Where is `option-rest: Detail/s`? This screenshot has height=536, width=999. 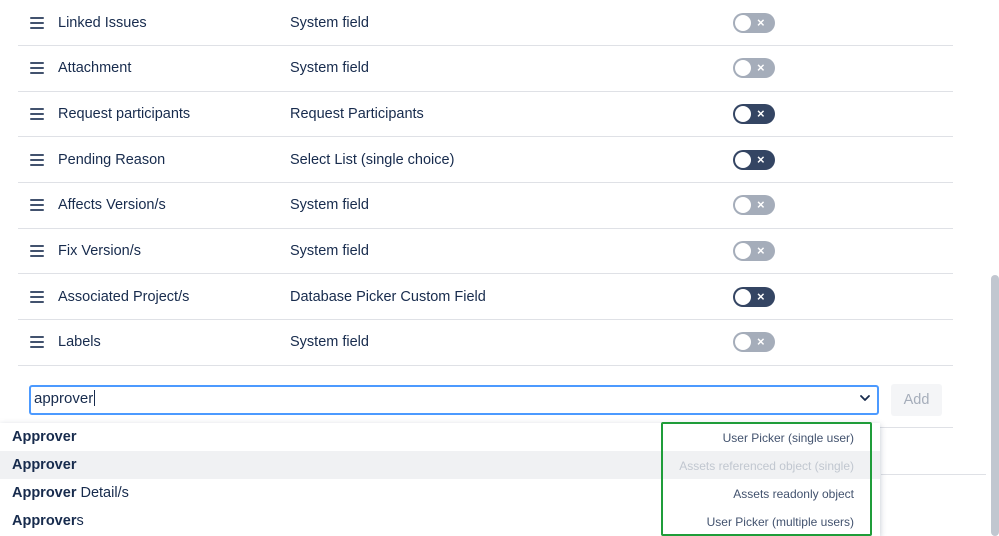
option-rest: Detail/s is located at coordinates (102, 493).